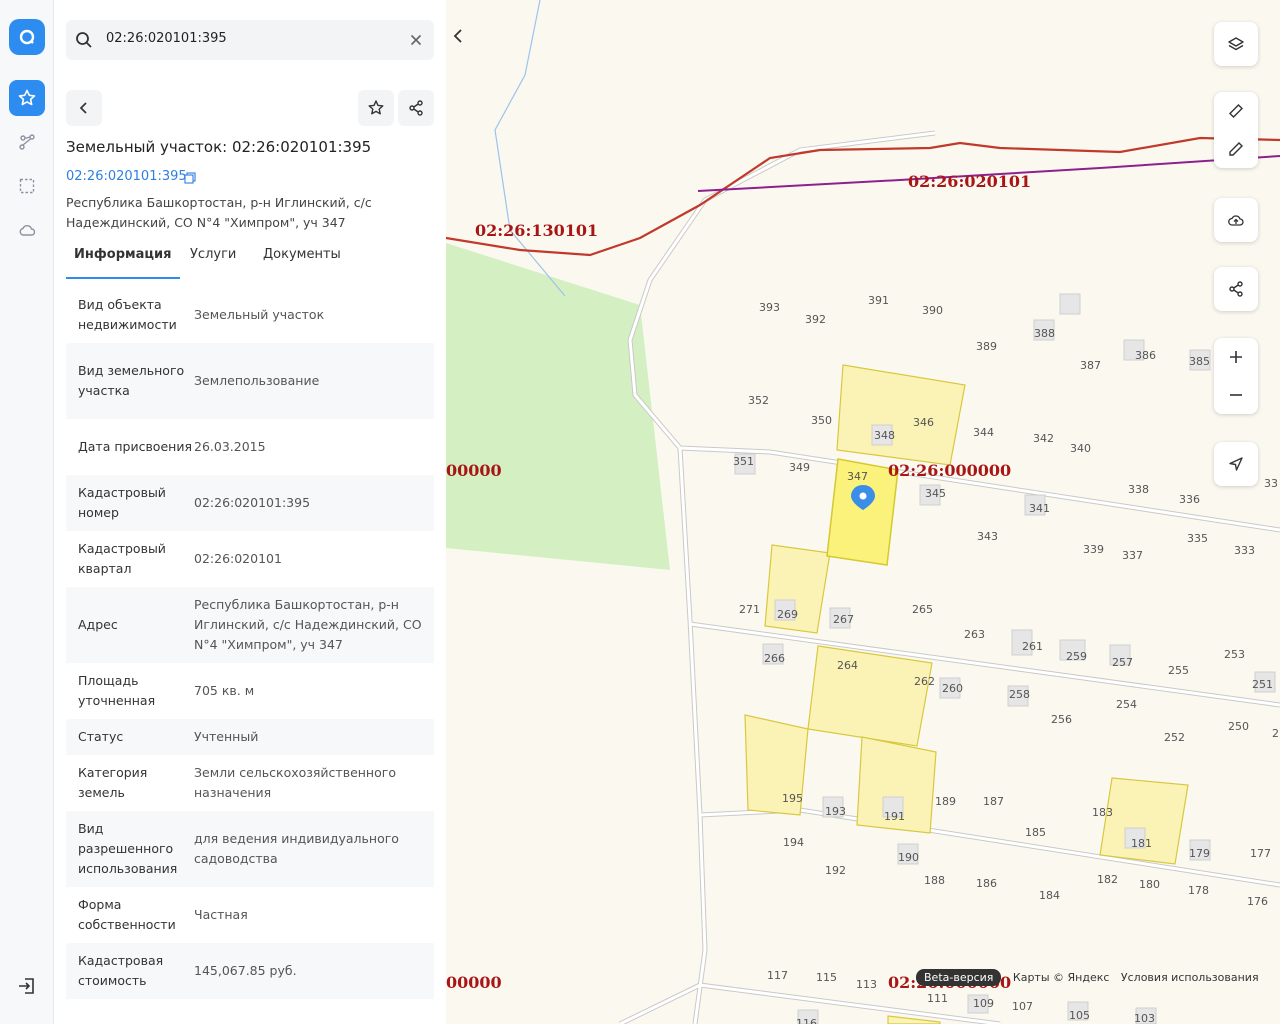 This screenshot has height=1024, width=1280. What do you see at coordinates (959, 977) in the screenshot?
I see `beta-badge: Beta-версия` at bounding box center [959, 977].